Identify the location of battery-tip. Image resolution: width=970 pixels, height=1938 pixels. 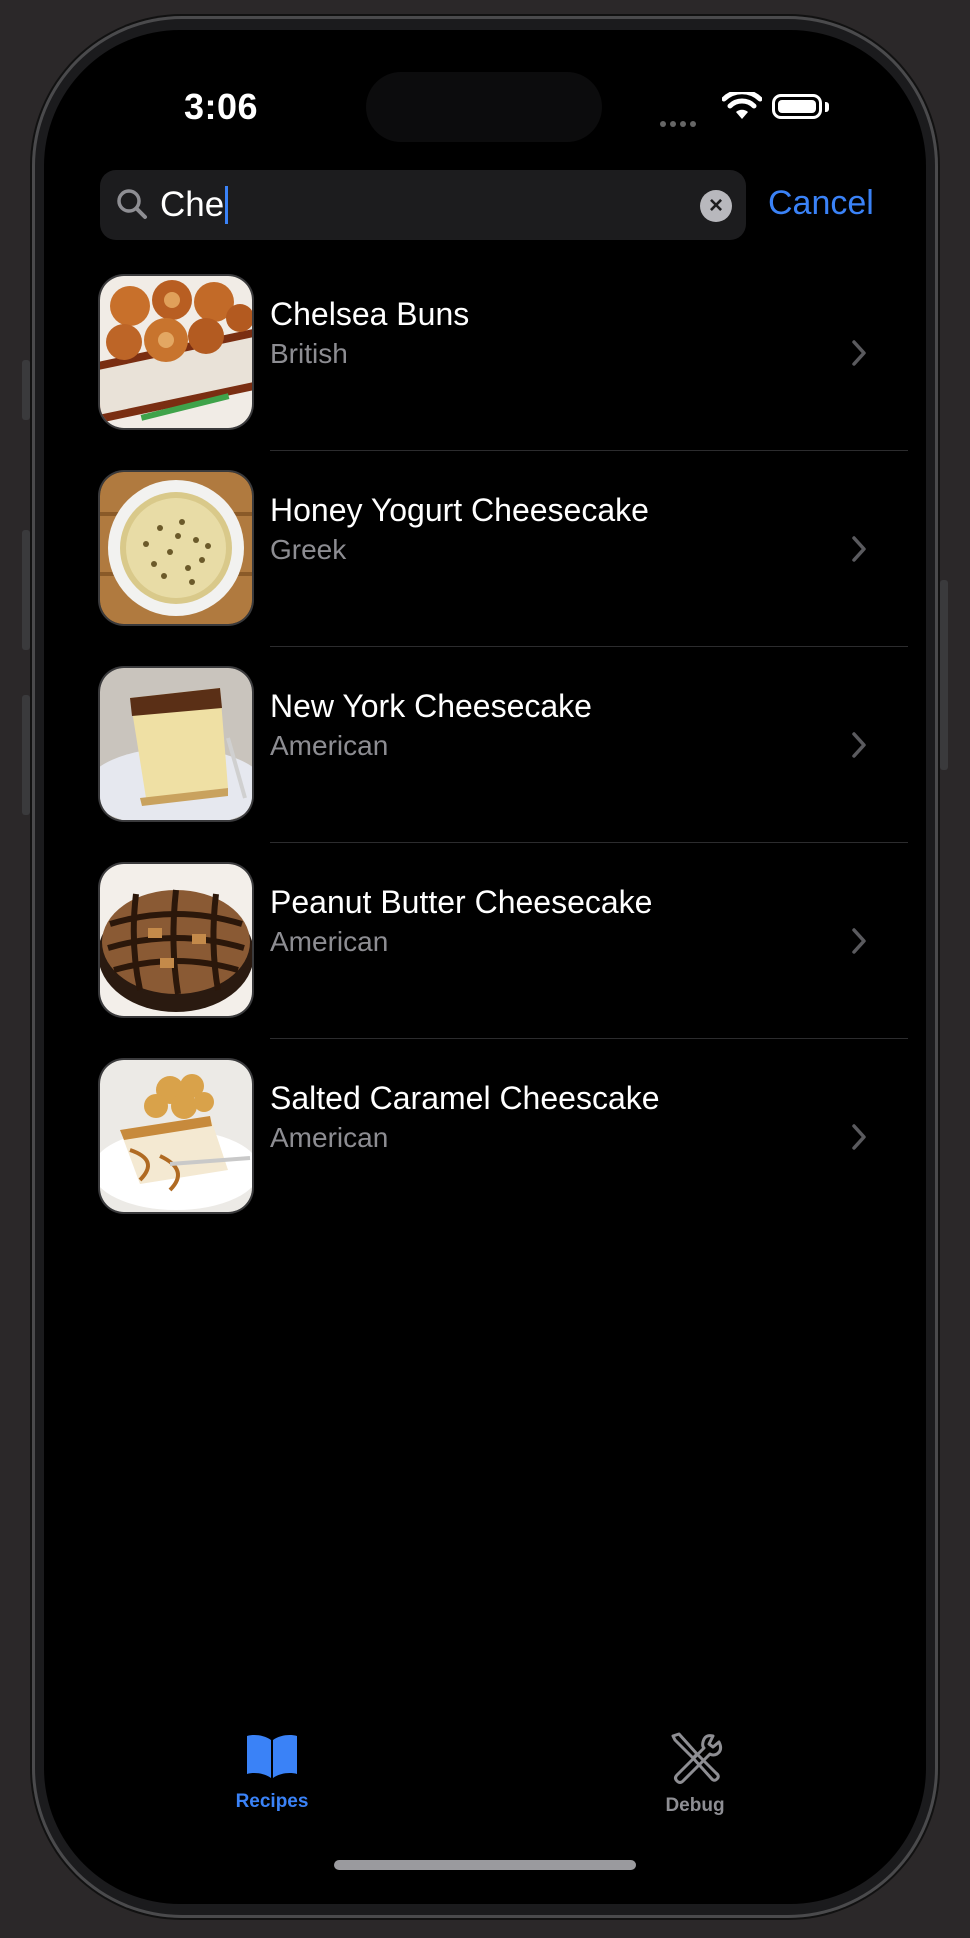
(827, 107).